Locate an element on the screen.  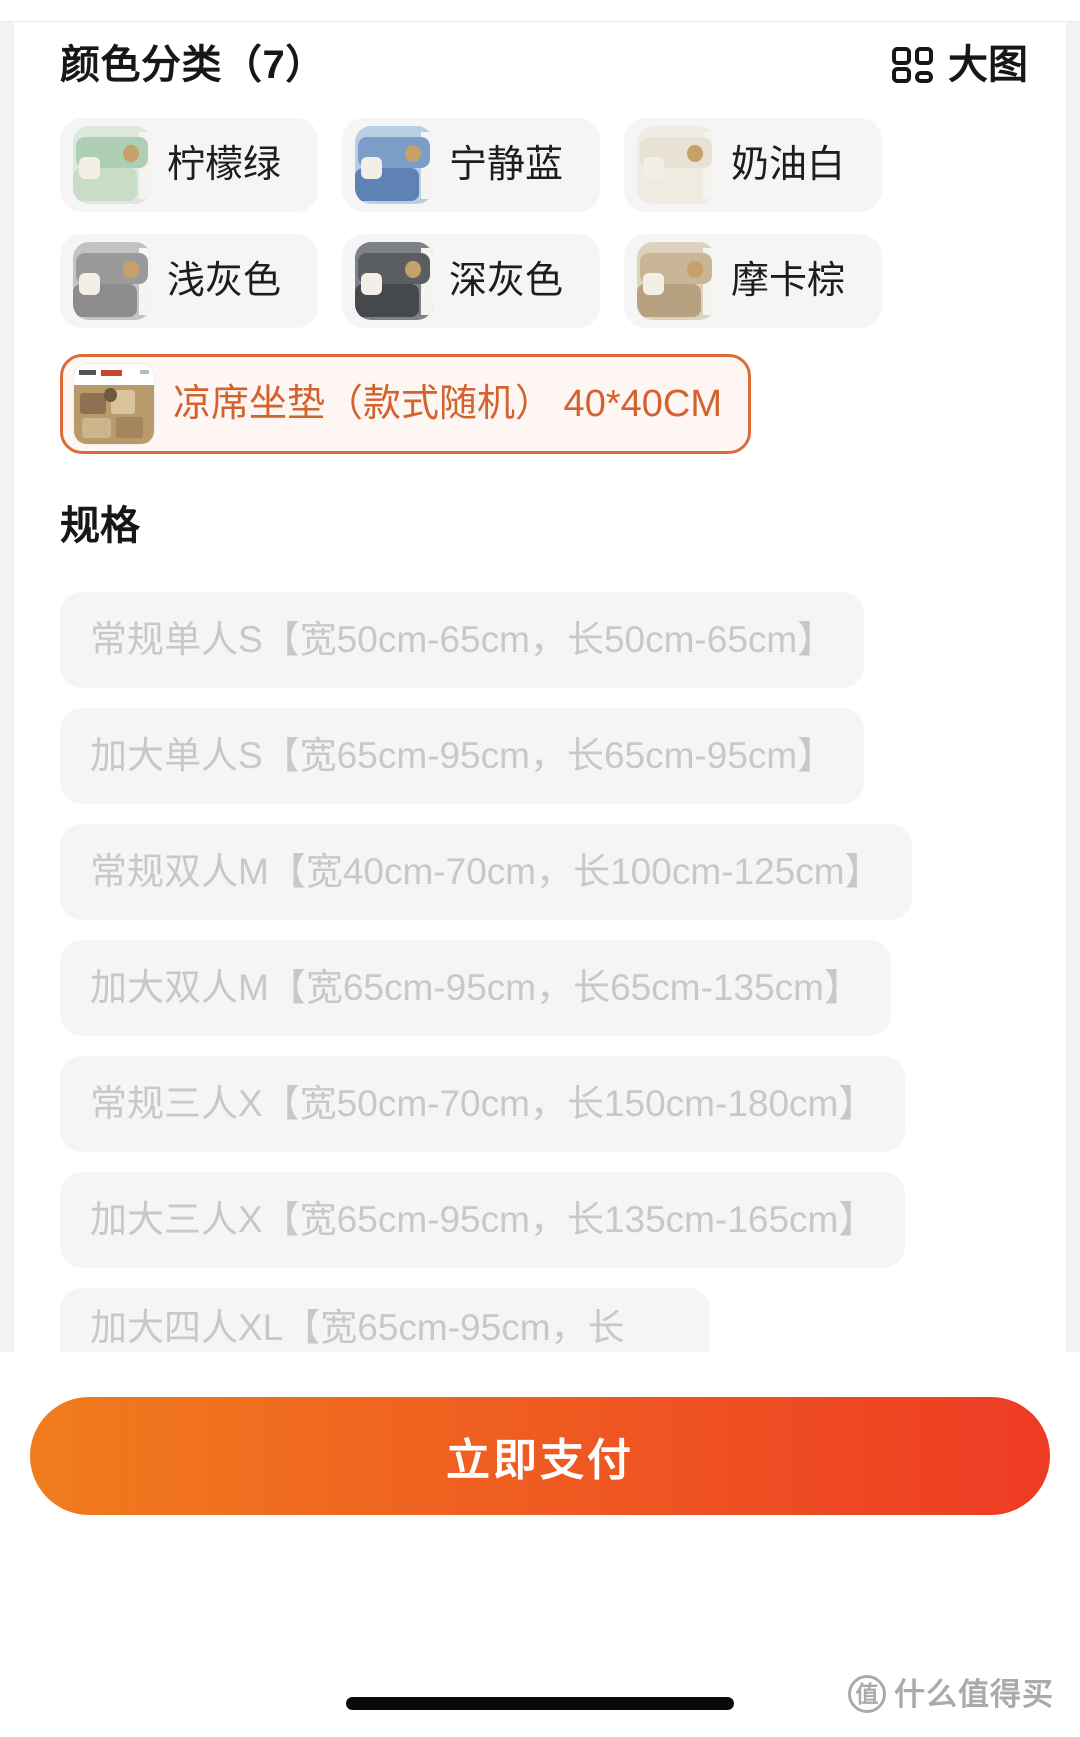
color-option-chip-selected: 凉席坐垫（款式随机） 40*40CM is located at coordinates (405, 404).